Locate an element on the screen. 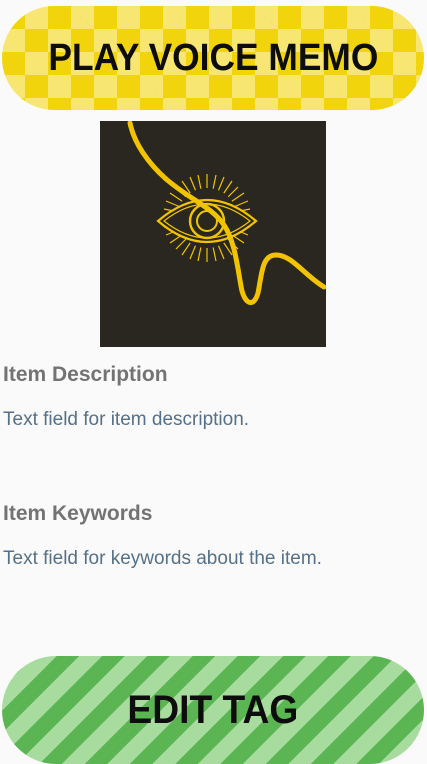 Image resolution: width=427 pixels, height=764 pixels. edit-tag-label: EDIT TAG is located at coordinates (213, 709).